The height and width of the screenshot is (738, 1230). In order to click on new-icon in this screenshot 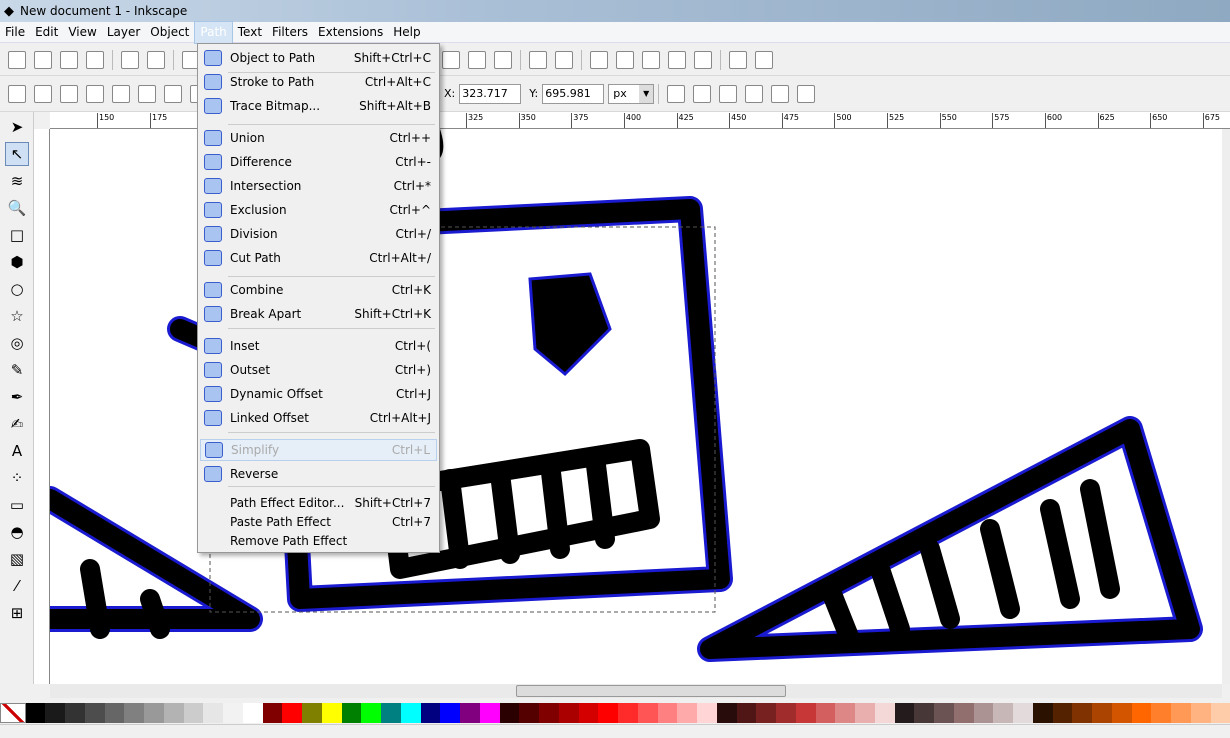, I will do `click(17, 59)`.